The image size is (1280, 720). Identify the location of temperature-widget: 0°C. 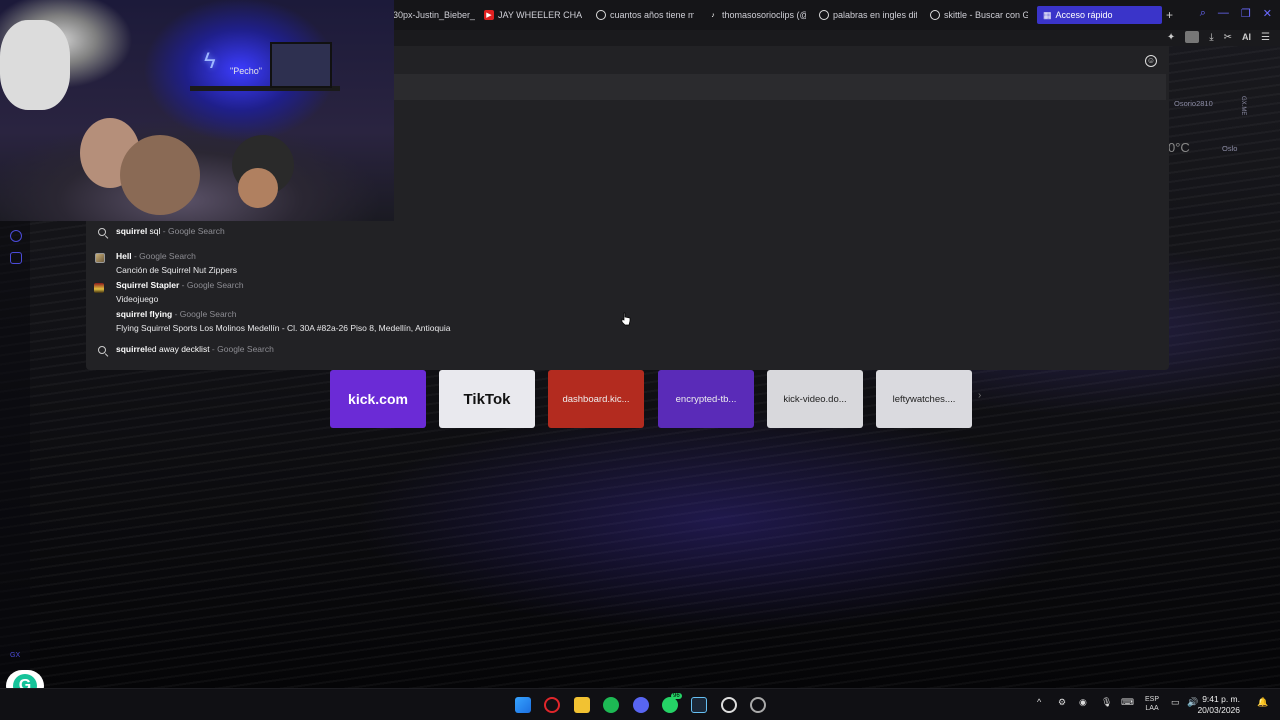
(1179, 147).